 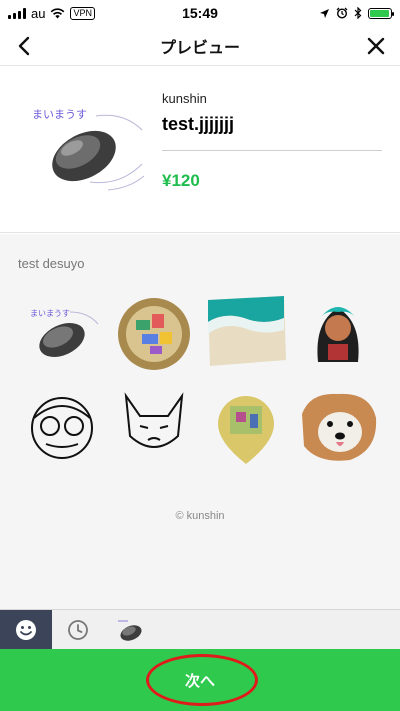 I want to click on creator-name: kunshin, so click(x=184, y=98).